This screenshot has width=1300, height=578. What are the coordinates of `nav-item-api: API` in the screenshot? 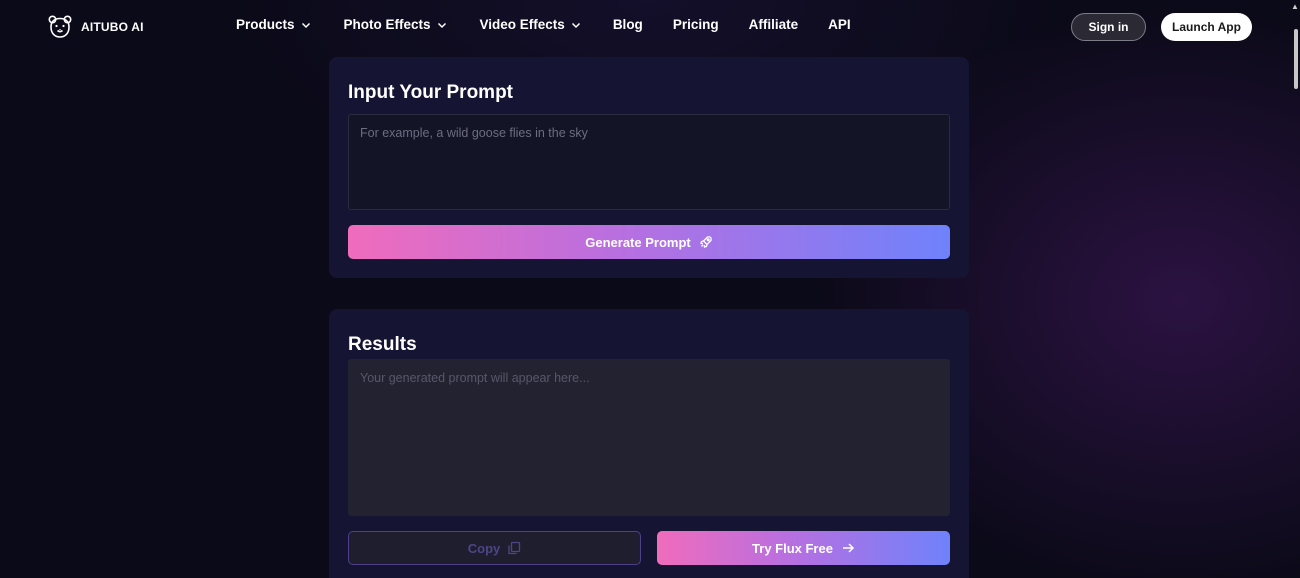 It's located at (839, 24).